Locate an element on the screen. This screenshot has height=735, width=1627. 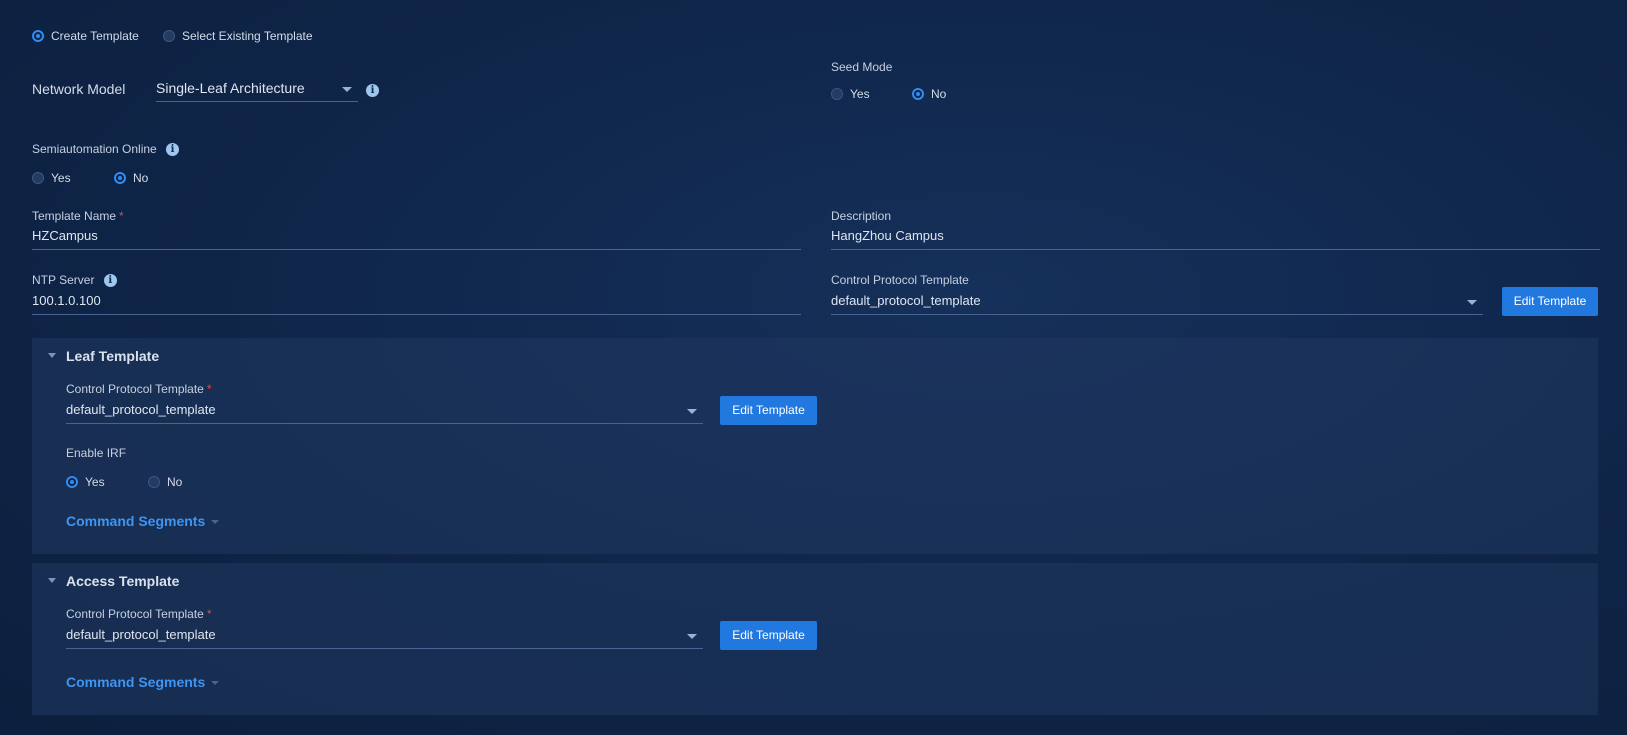
control-protocol-template-select: default_protocol_template is located at coordinates (1157, 304).